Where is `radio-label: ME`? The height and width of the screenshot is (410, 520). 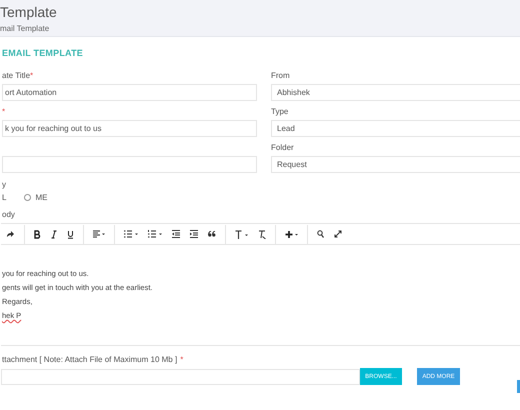
radio-label: ME is located at coordinates (41, 197).